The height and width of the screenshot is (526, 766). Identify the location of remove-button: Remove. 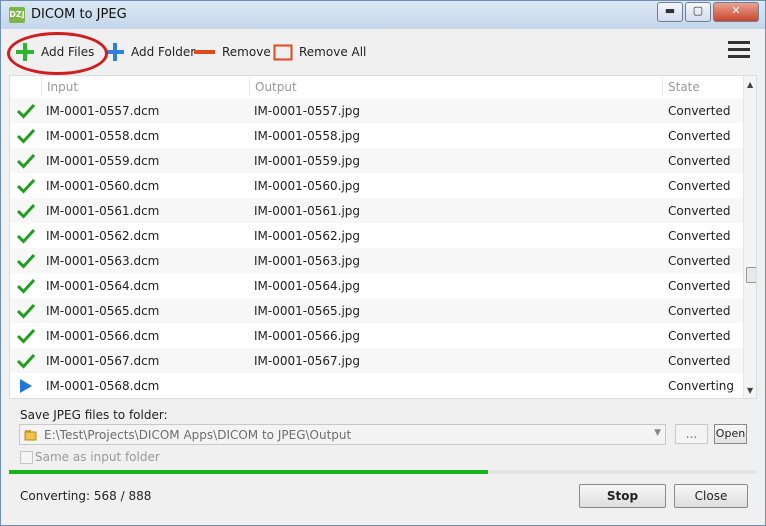
(232, 52).